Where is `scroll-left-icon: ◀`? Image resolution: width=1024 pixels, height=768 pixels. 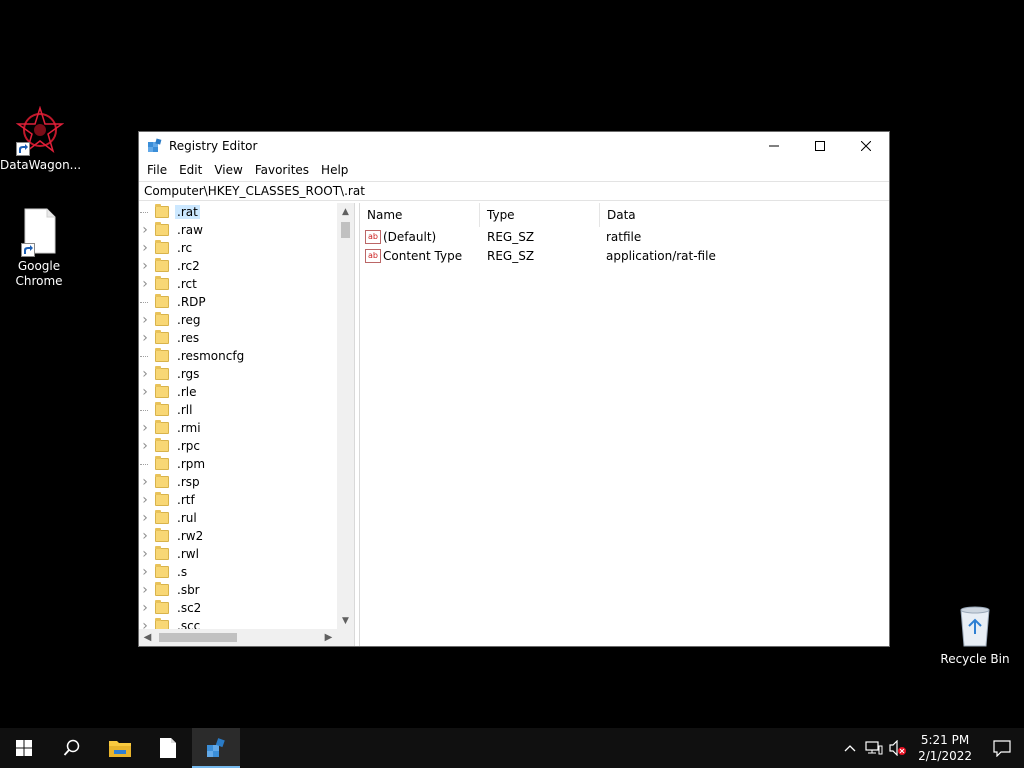
scroll-left-icon: ◀ is located at coordinates (147, 637).